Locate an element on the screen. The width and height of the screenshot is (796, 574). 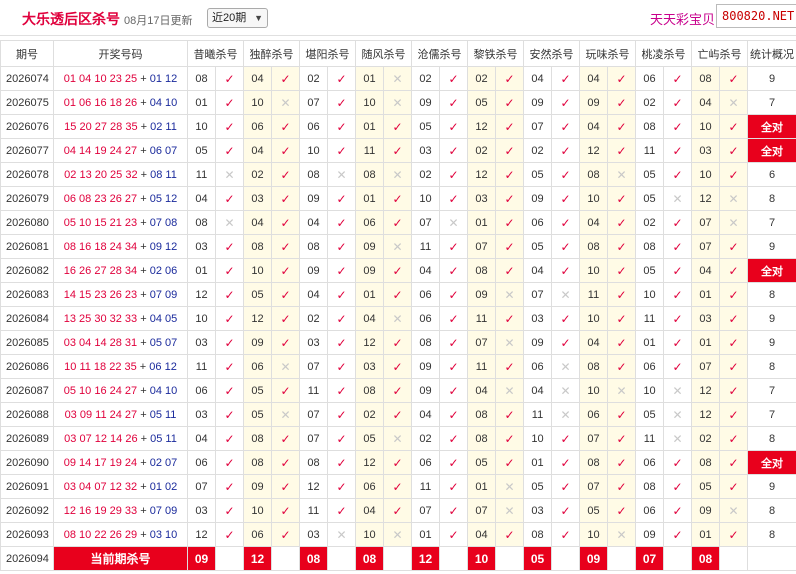
current-kill-number: 08 is located at coordinates (705, 558).